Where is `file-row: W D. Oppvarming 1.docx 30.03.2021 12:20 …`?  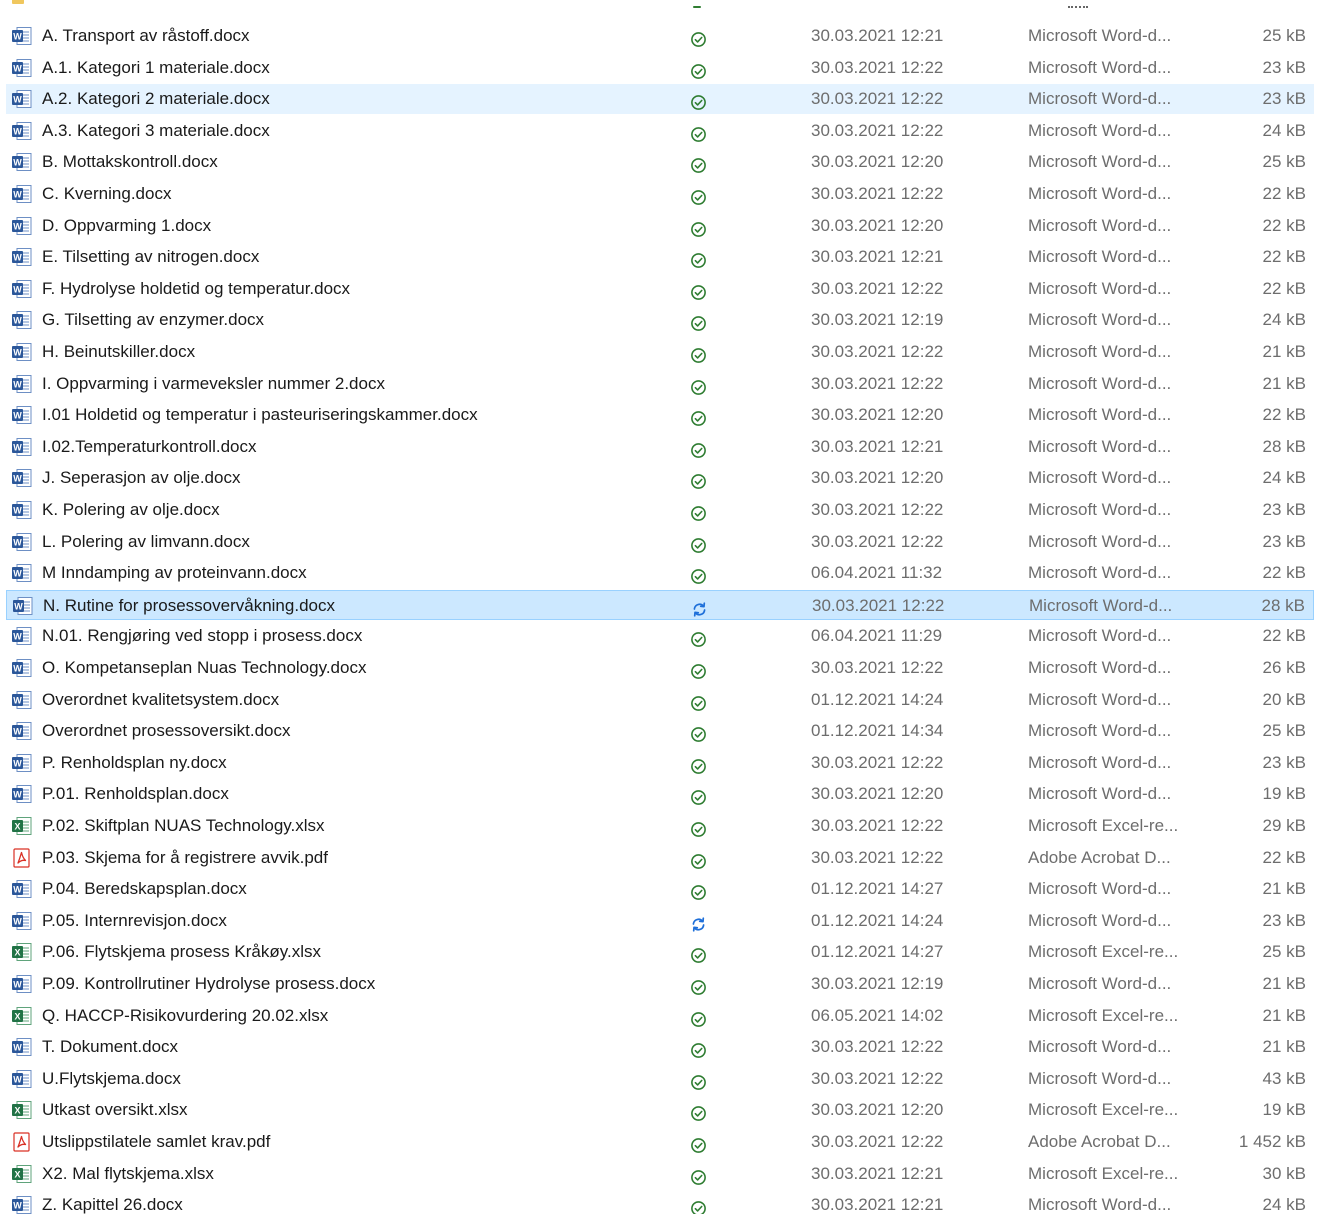
file-row: W D. Oppvarming 1.docx 30.03.2021 12:20 … is located at coordinates (660, 226).